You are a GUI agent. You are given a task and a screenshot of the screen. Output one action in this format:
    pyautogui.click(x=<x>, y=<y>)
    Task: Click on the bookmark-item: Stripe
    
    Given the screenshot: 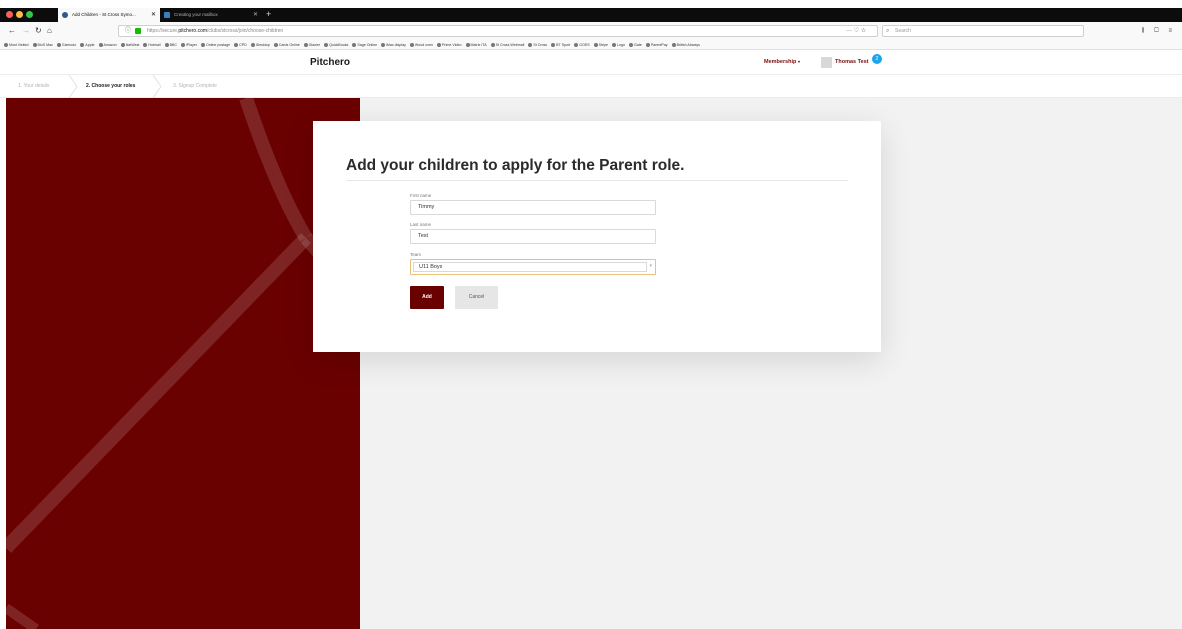 What is the action you would take?
    pyautogui.click(x=601, y=44)
    